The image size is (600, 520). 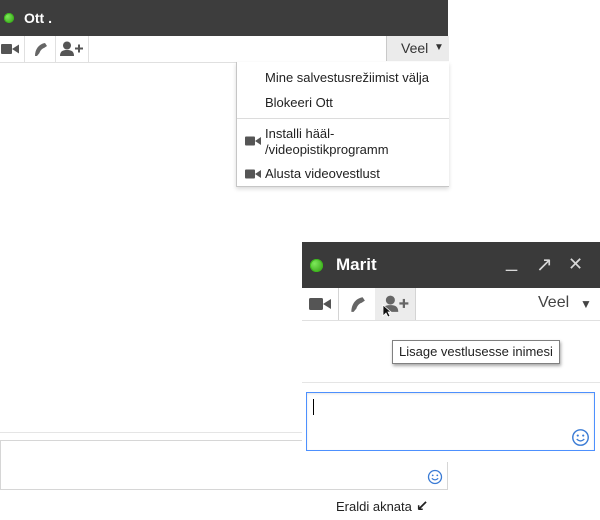 What do you see at coordinates (511, 261) in the screenshot?
I see `minimize-button: _` at bounding box center [511, 261].